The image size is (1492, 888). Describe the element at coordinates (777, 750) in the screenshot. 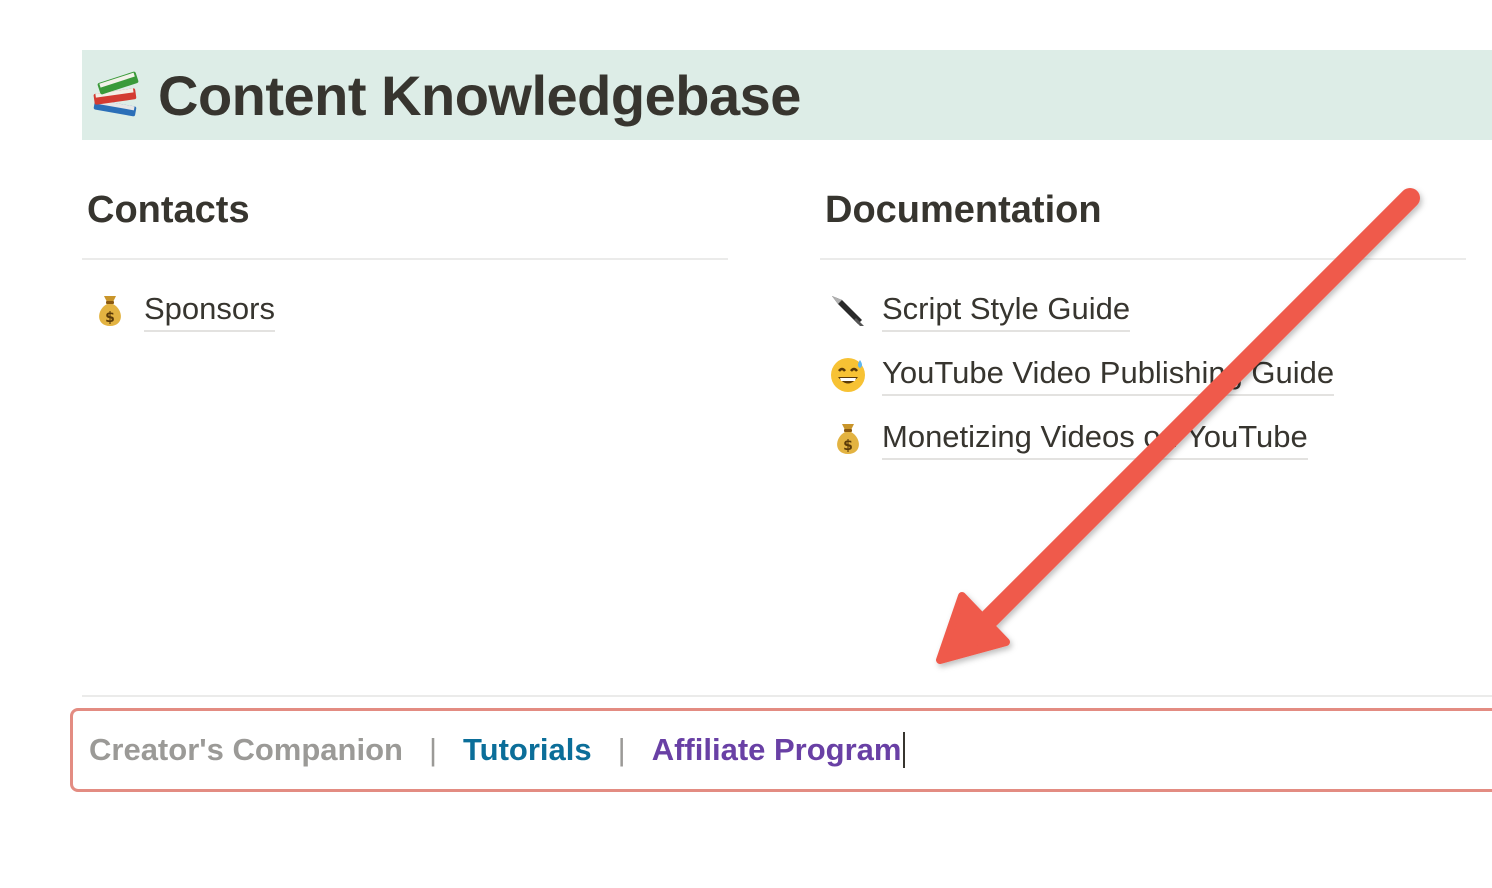

I see `footer-item-affiliate-program: Affiliate Program` at that location.